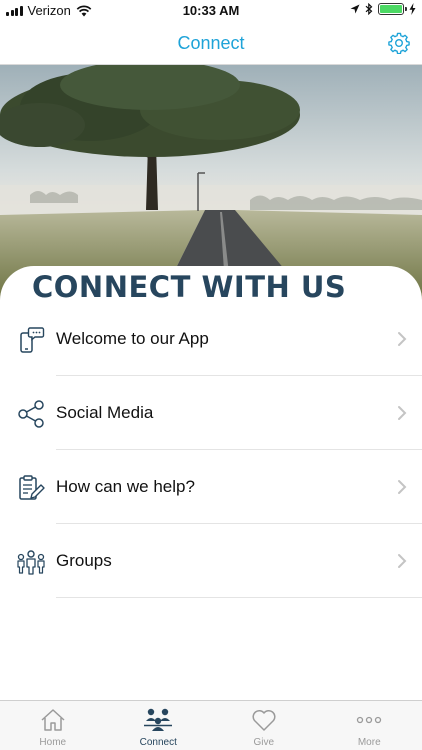  What do you see at coordinates (369, 742) in the screenshot?
I see `tab-label: More` at bounding box center [369, 742].